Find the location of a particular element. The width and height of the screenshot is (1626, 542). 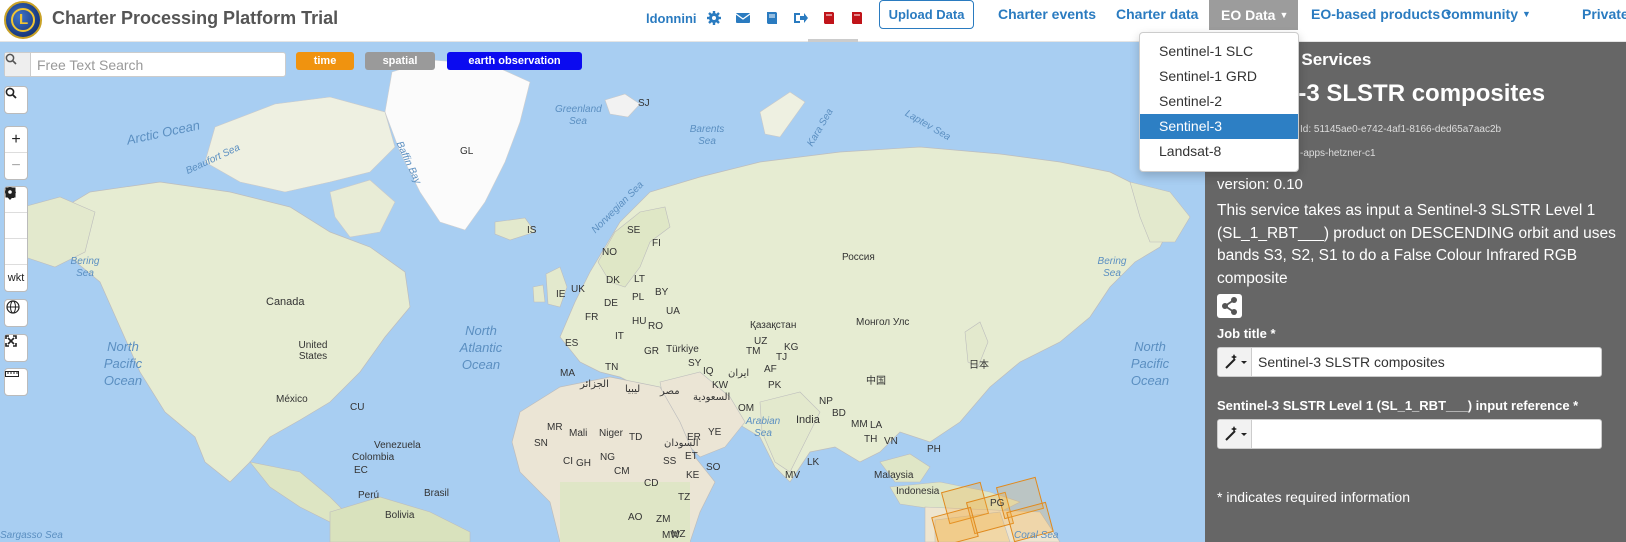

map-label-sa: السعودية is located at coordinates (712, 397).